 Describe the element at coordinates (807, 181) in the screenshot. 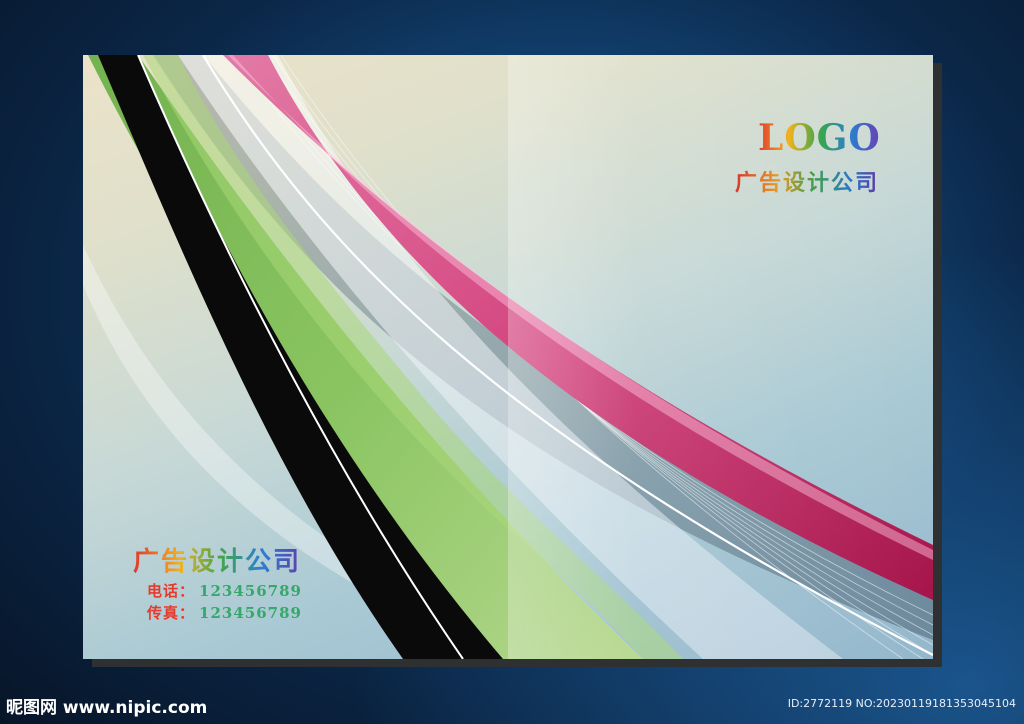

I see `company-name-top: 广告设计公司` at that location.